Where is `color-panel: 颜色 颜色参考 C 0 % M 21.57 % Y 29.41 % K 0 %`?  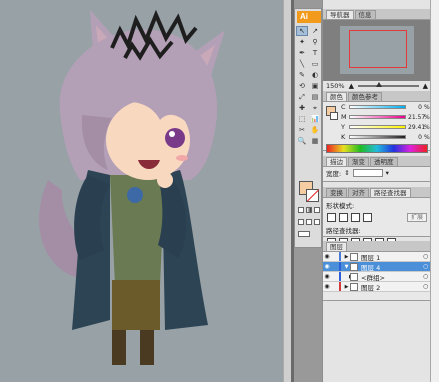 color-panel: 颜色 颜色参考 C 0 % M 21.57 % Y 29.41 % K 0 % is located at coordinates (377, 122).